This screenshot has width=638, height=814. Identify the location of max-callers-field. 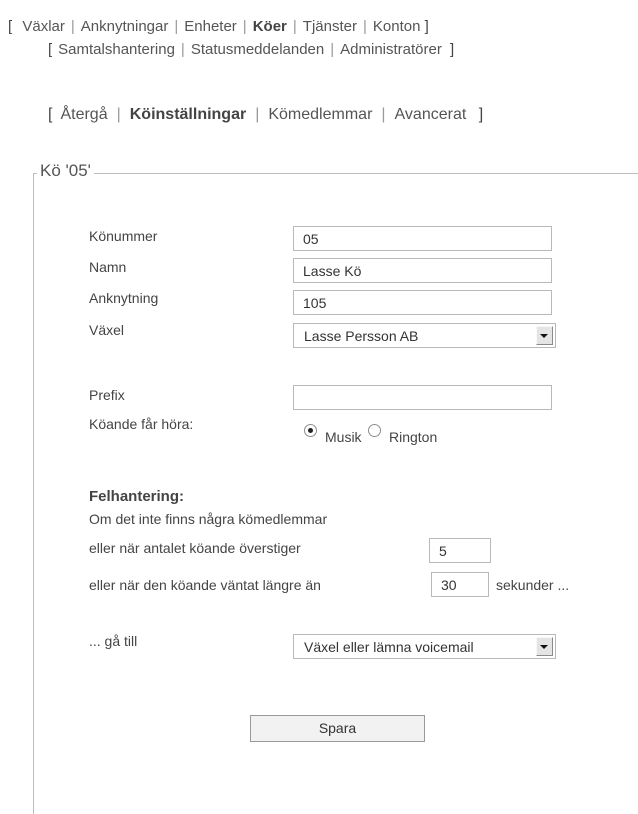
(460, 550).